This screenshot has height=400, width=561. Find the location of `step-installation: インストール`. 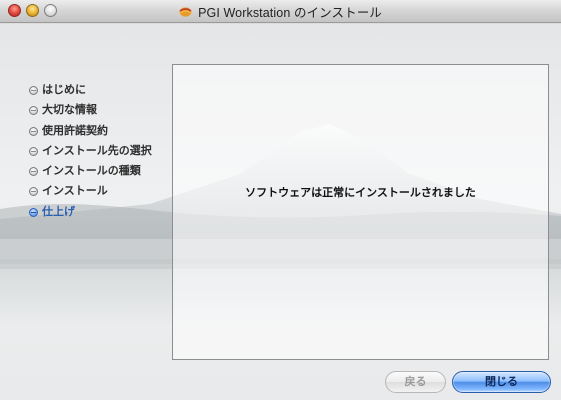

step-installation: インストール is located at coordinates (101, 191).